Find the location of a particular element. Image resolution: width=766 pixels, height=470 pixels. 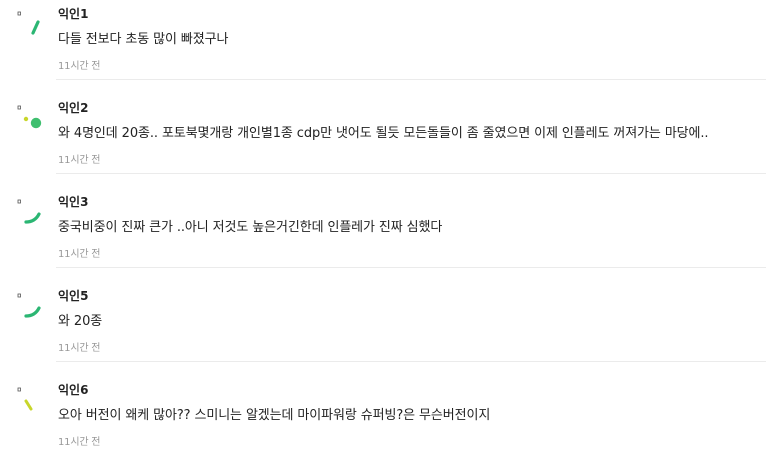

comment-nickname: 익인1 is located at coordinates (73, 13).